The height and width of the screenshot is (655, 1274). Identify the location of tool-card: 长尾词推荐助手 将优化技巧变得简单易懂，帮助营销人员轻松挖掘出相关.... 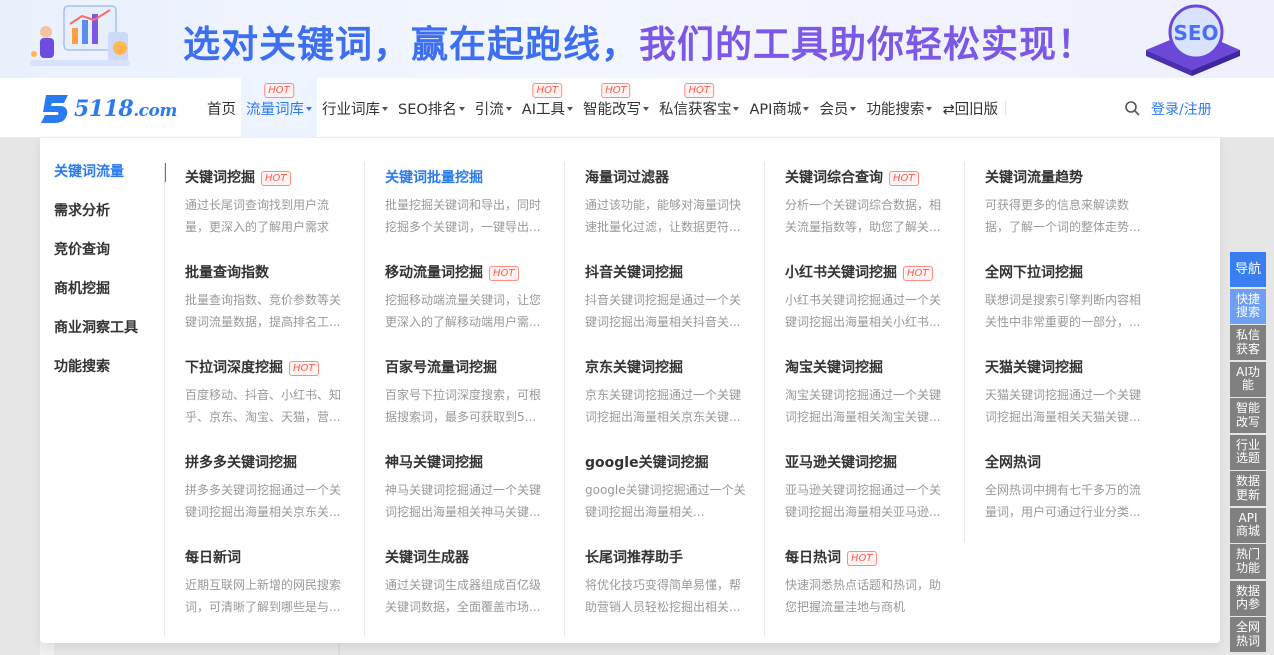
(664, 589).